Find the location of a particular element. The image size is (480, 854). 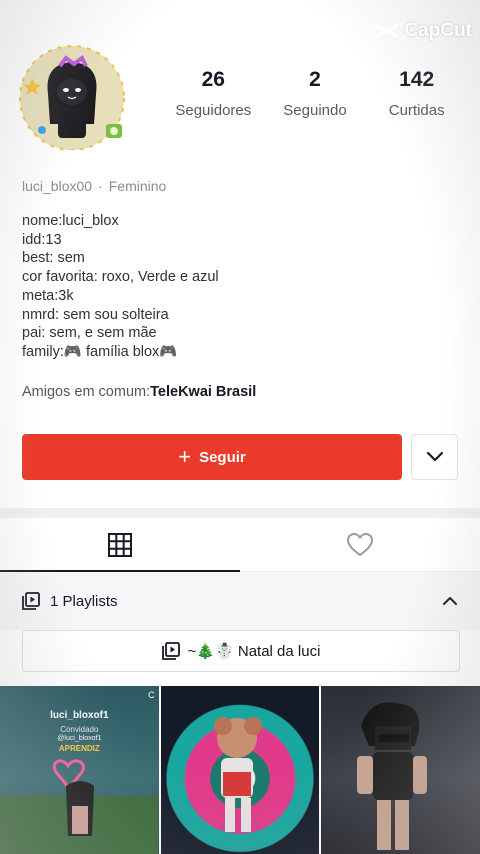

playlist-title: ~🎄☃️ Natal da luci is located at coordinates (254, 651).